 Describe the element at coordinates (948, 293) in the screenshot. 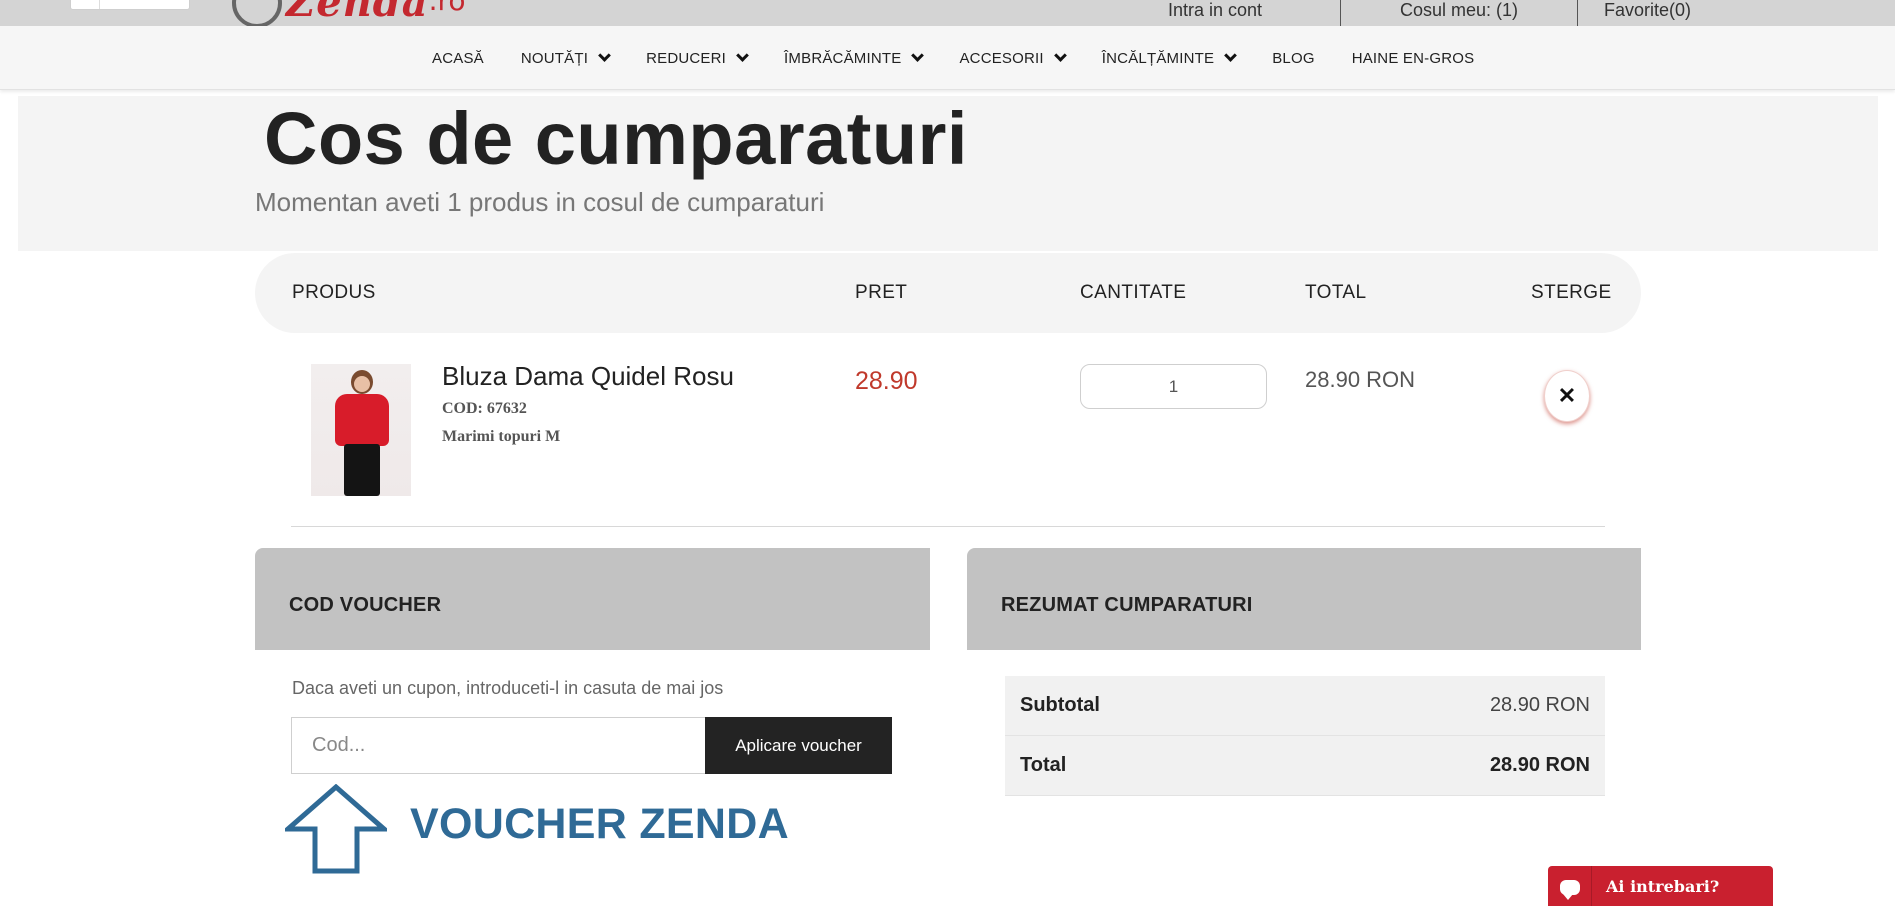

I see `cart-table-header: PRODUS PRET CANTITATE TOTAL STERGE` at that location.